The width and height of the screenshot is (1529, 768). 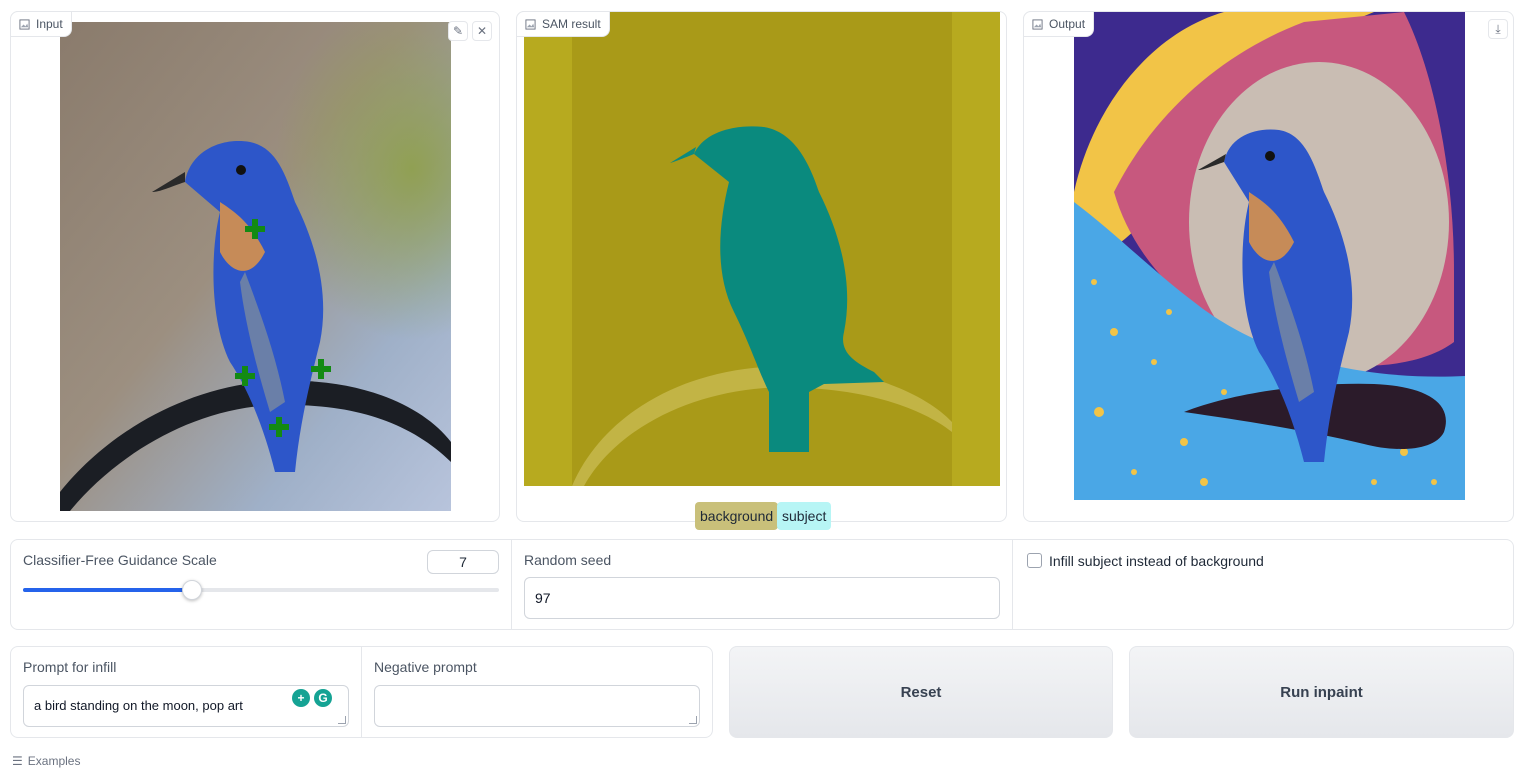 I want to click on random-seed-input: 97, so click(x=762, y=598).